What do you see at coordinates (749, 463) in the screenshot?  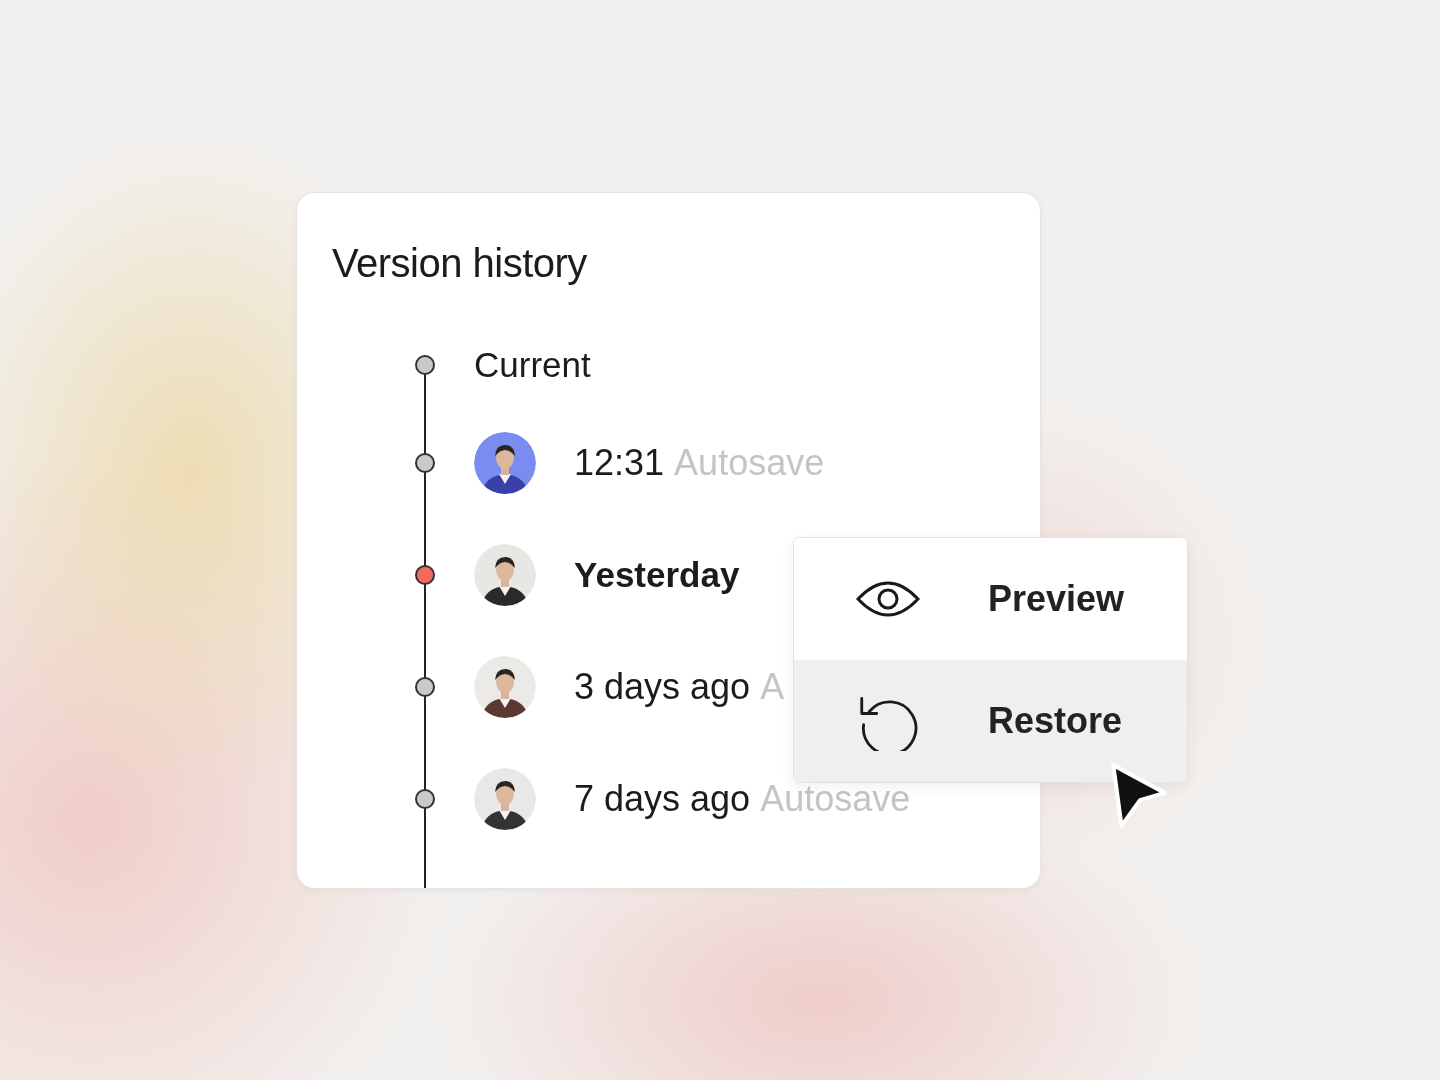 I see `version-note: Autosave` at bounding box center [749, 463].